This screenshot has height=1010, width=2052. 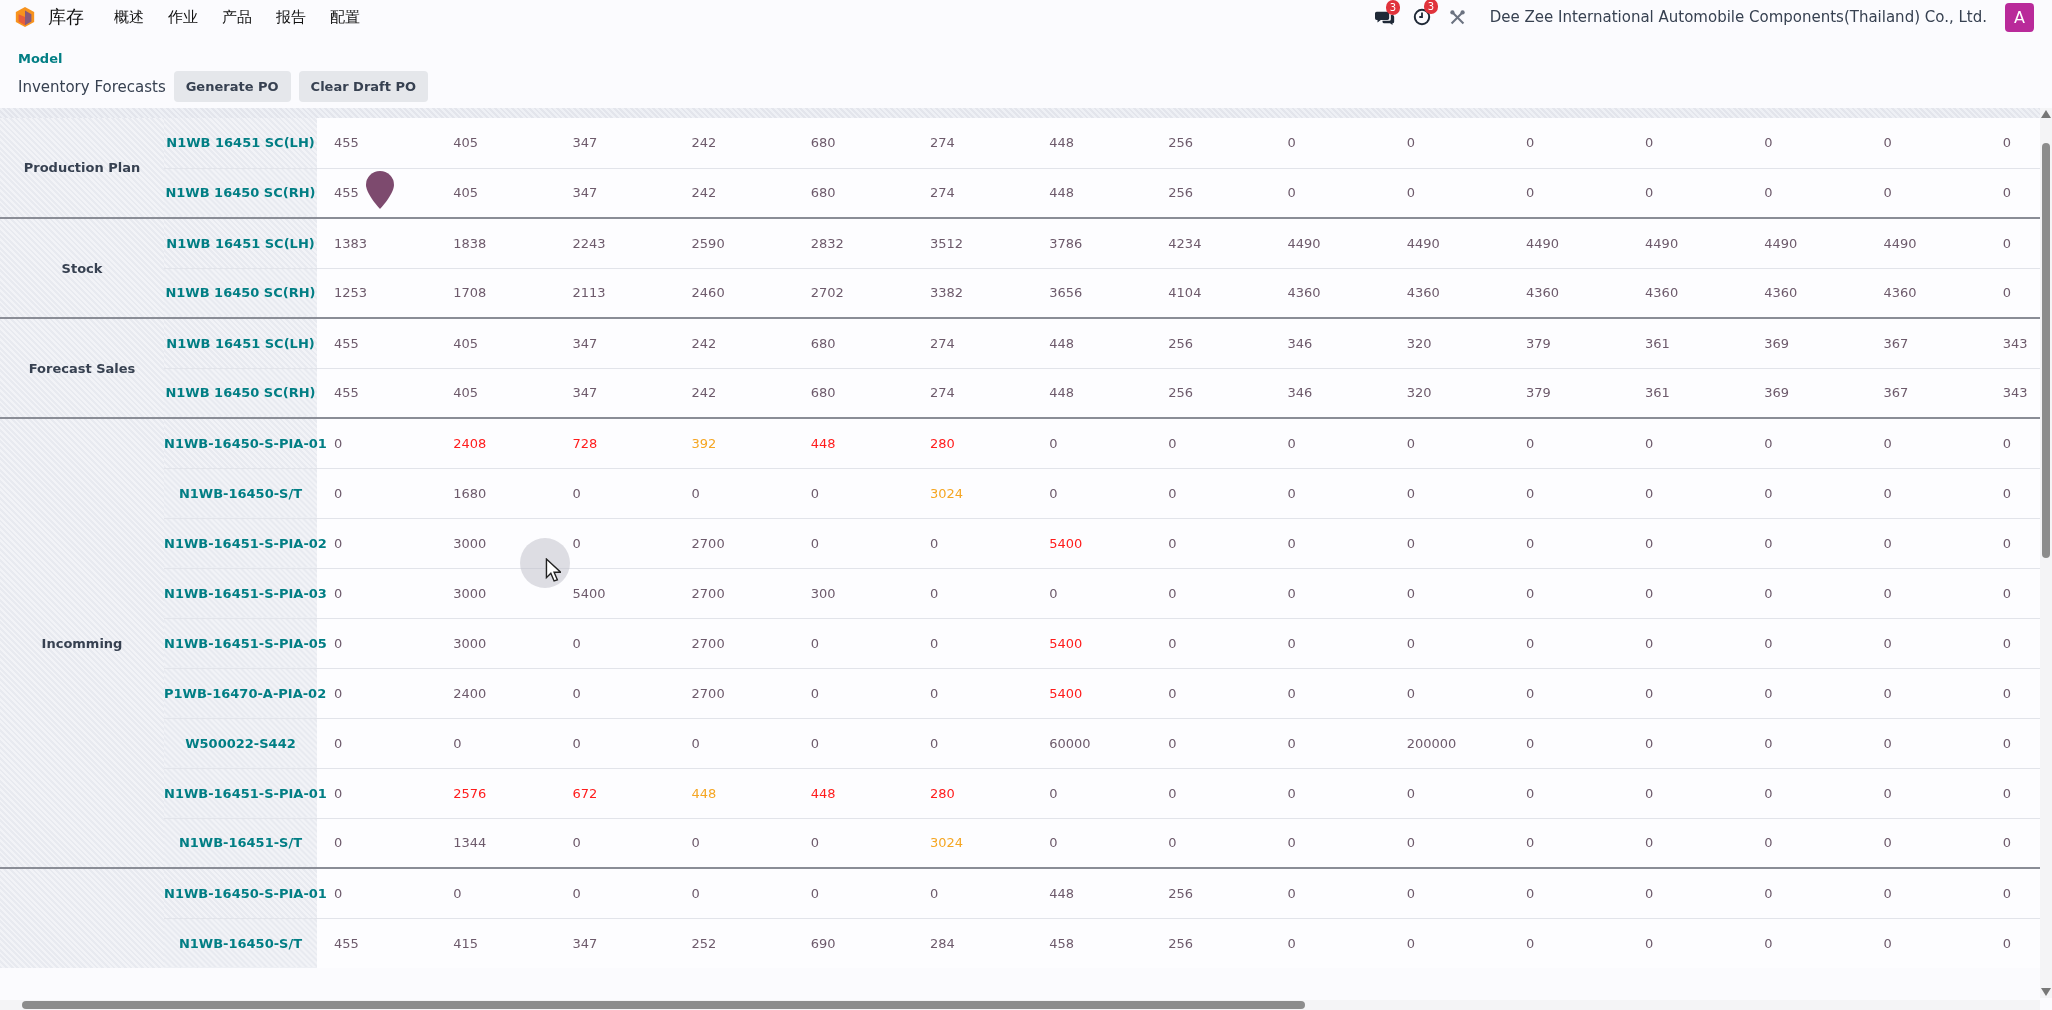 I want to click on quantity-value: 3024, so click(x=946, y=493).